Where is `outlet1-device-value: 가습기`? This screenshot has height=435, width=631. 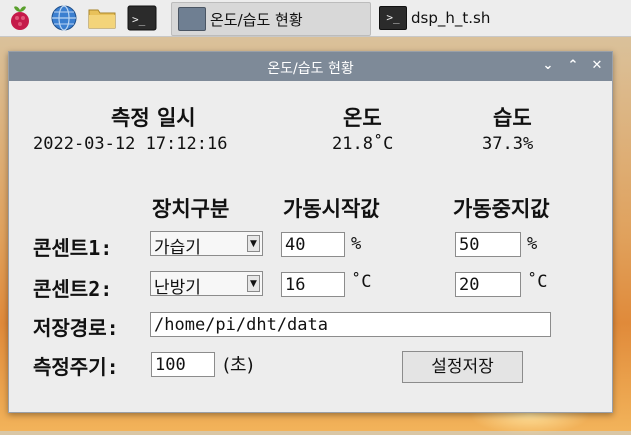 outlet1-device-value: 가습기 is located at coordinates (177, 248).